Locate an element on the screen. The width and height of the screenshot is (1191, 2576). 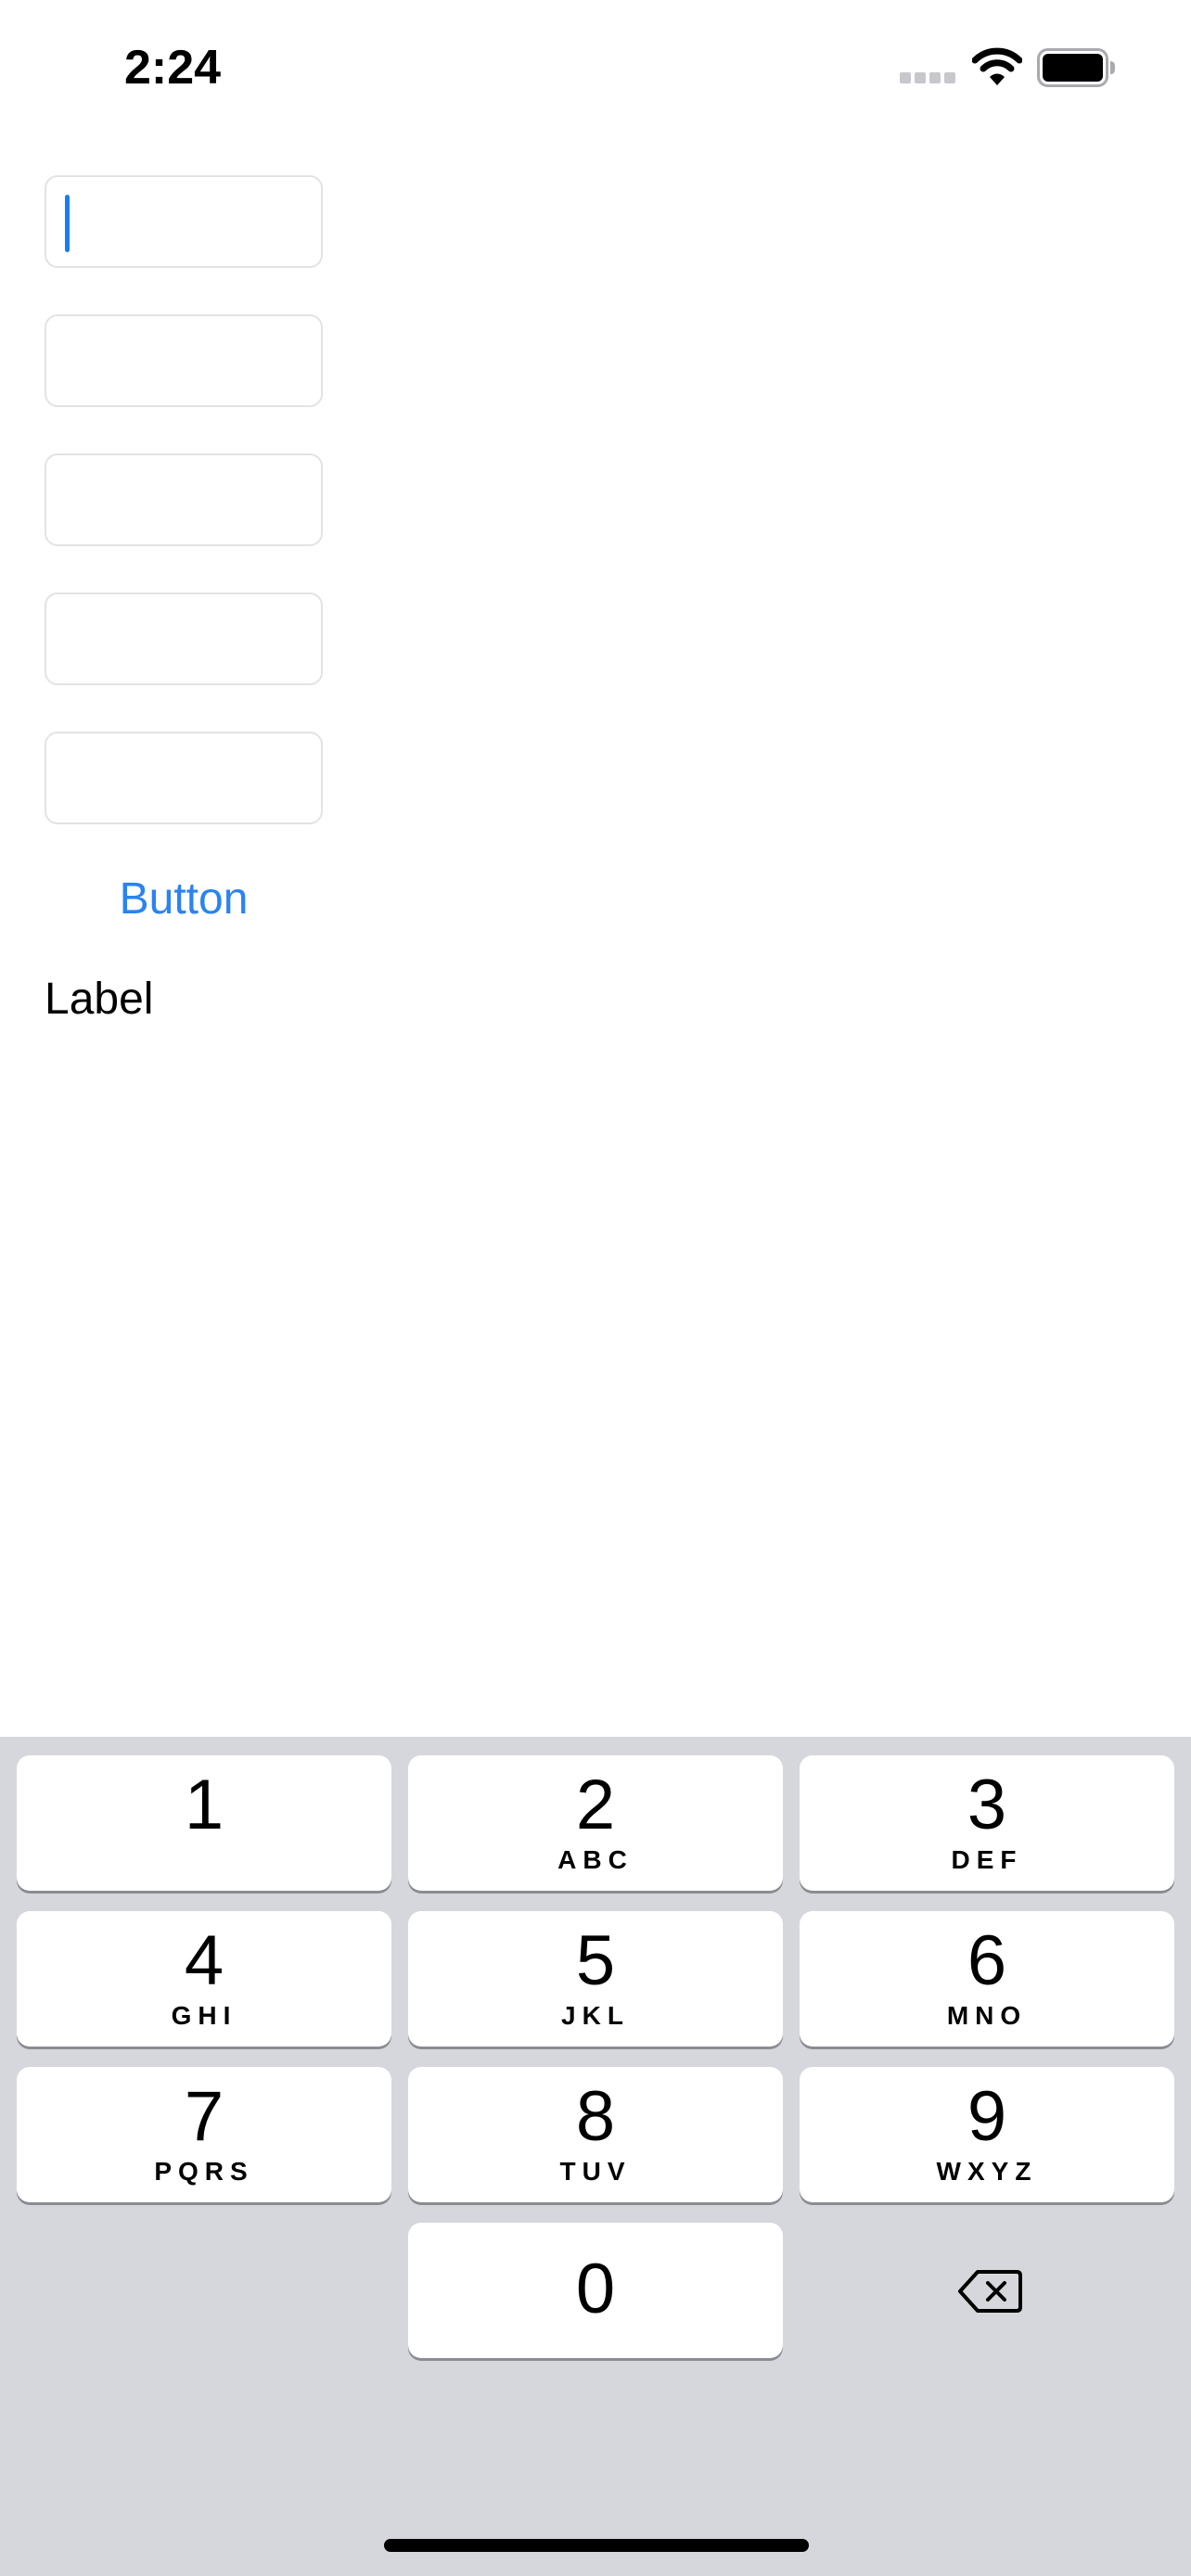
key-digit: 1 is located at coordinates (204, 1805).